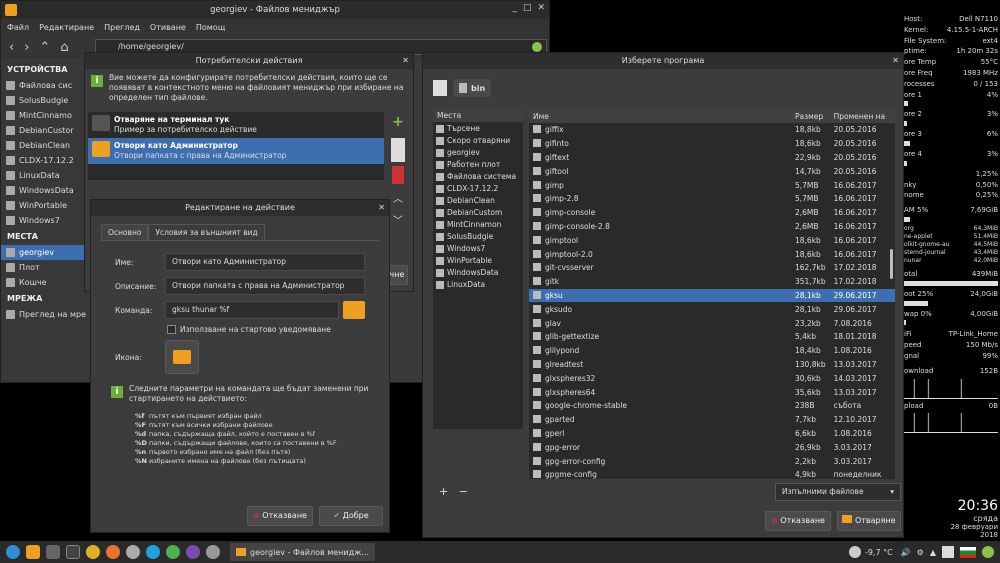 The width and height of the screenshot is (1000, 563). I want to click on user-actions-icon, so click(53, 552).